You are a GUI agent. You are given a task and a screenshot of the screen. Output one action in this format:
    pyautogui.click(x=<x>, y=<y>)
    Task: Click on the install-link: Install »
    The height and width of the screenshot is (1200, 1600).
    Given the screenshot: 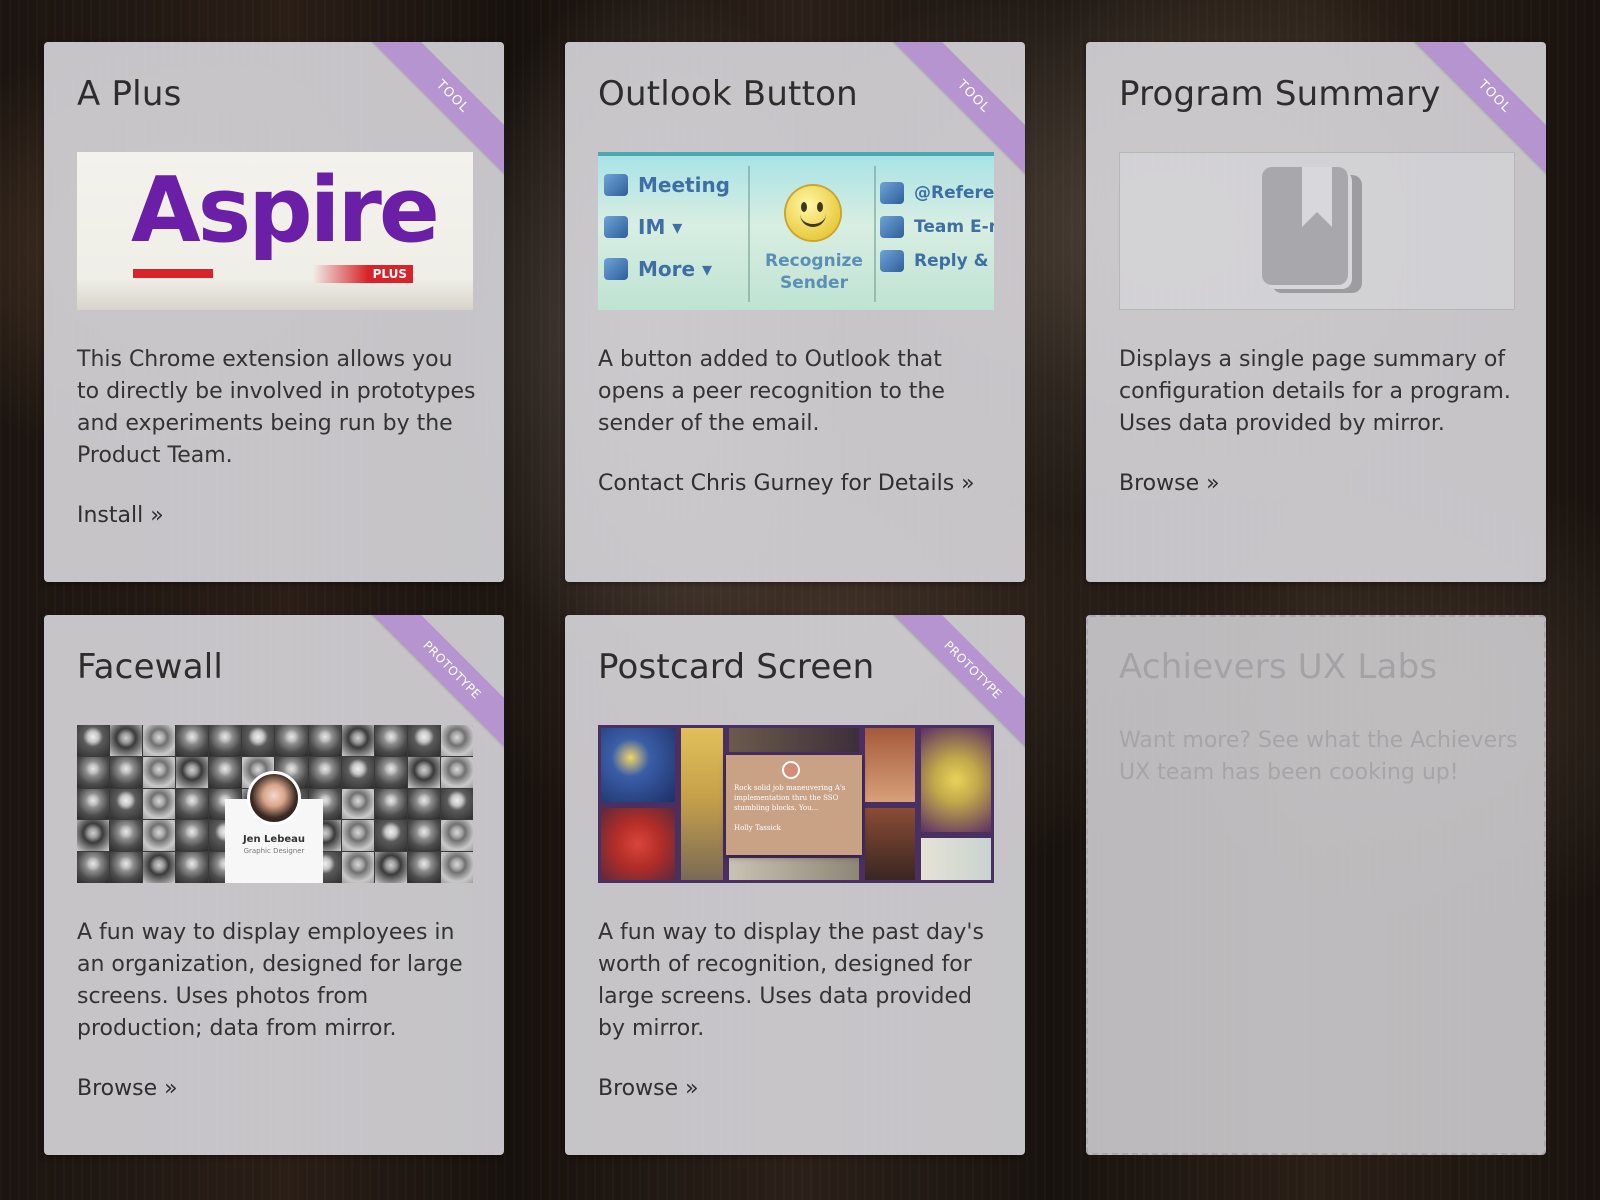 What is the action you would take?
    pyautogui.click(x=120, y=516)
    